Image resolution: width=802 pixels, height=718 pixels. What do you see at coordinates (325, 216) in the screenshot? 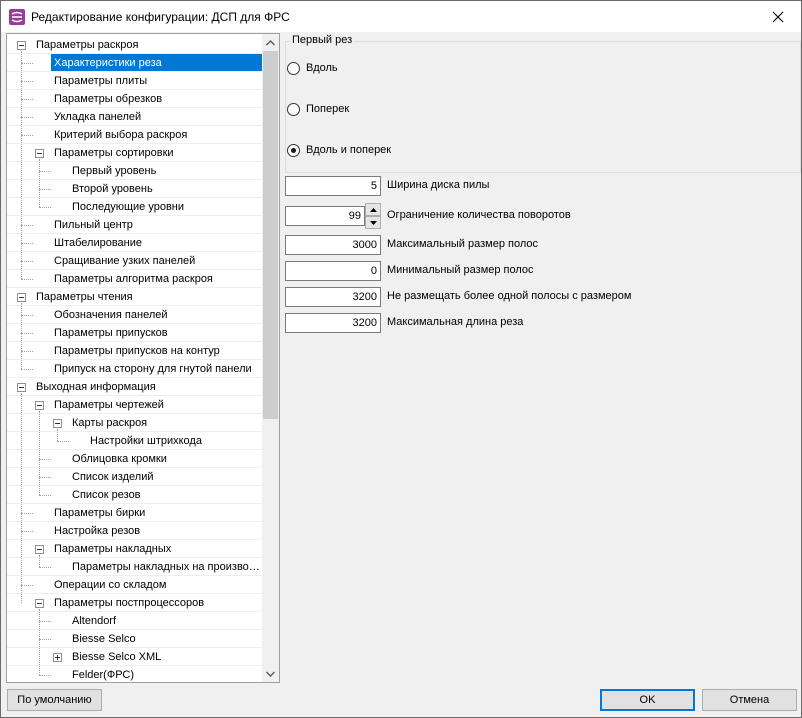
I see `rotation-limit-input: 99` at bounding box center [325, 216].